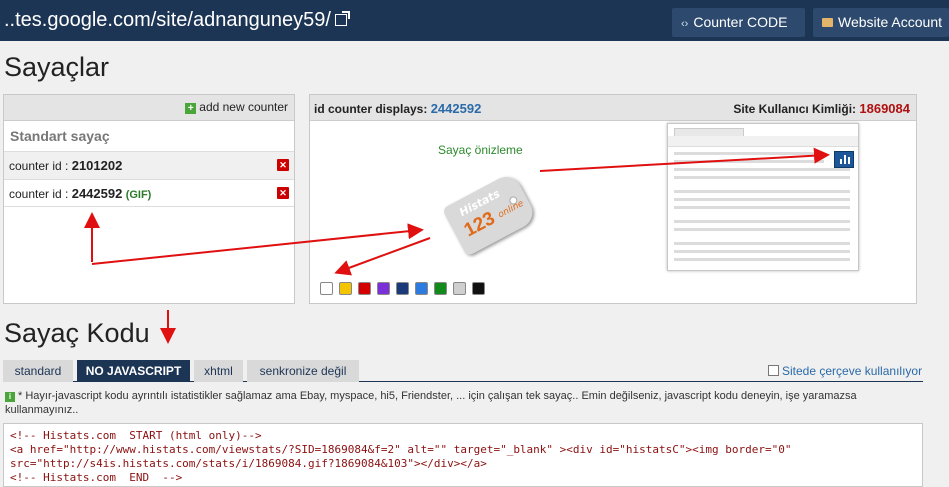 This screenshot has height=487, width=949. Describe the element at coordinates (852, 371) in the screenshot. I see `frame-option-label: Sitede çerçeve kullanılıyor` at that location.